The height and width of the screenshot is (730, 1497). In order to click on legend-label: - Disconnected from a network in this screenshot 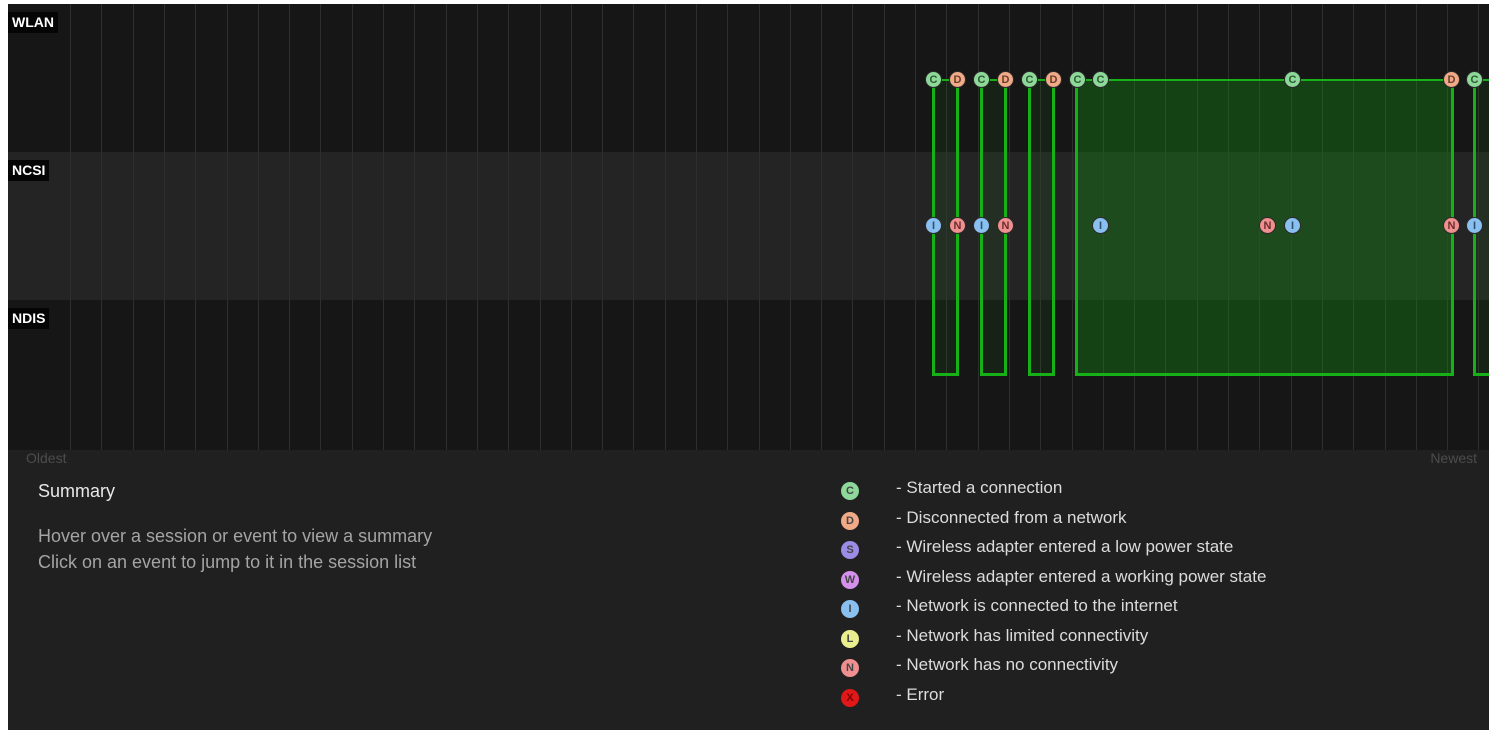, I will do `click(1011, 517)`.